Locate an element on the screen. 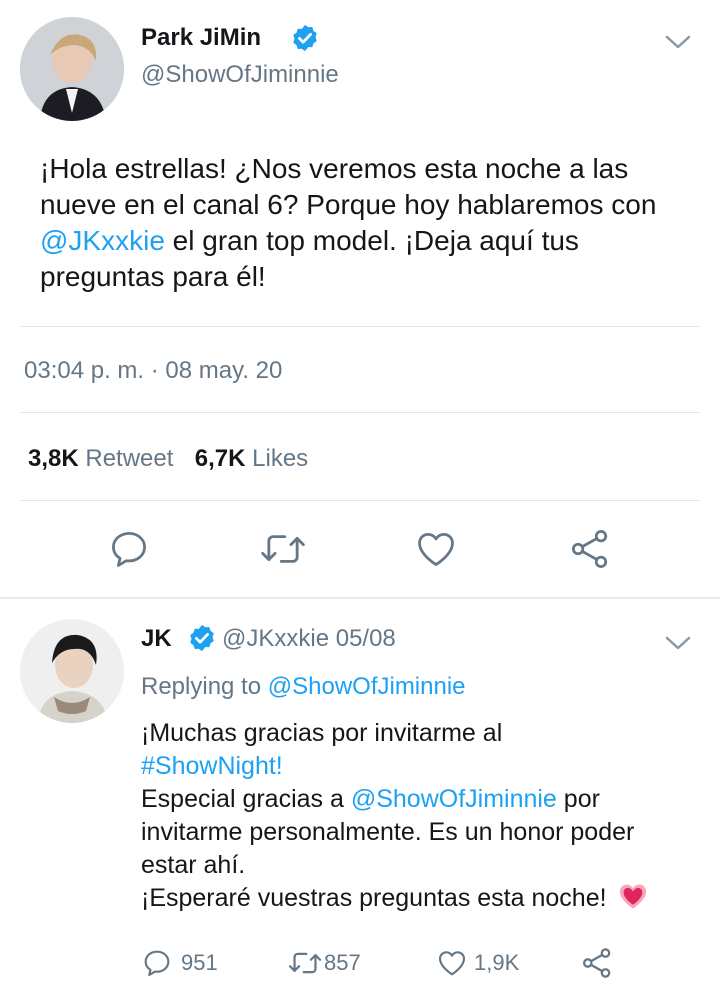  likes-stat: 6,7K Likes is located at coordinates (251, 458).